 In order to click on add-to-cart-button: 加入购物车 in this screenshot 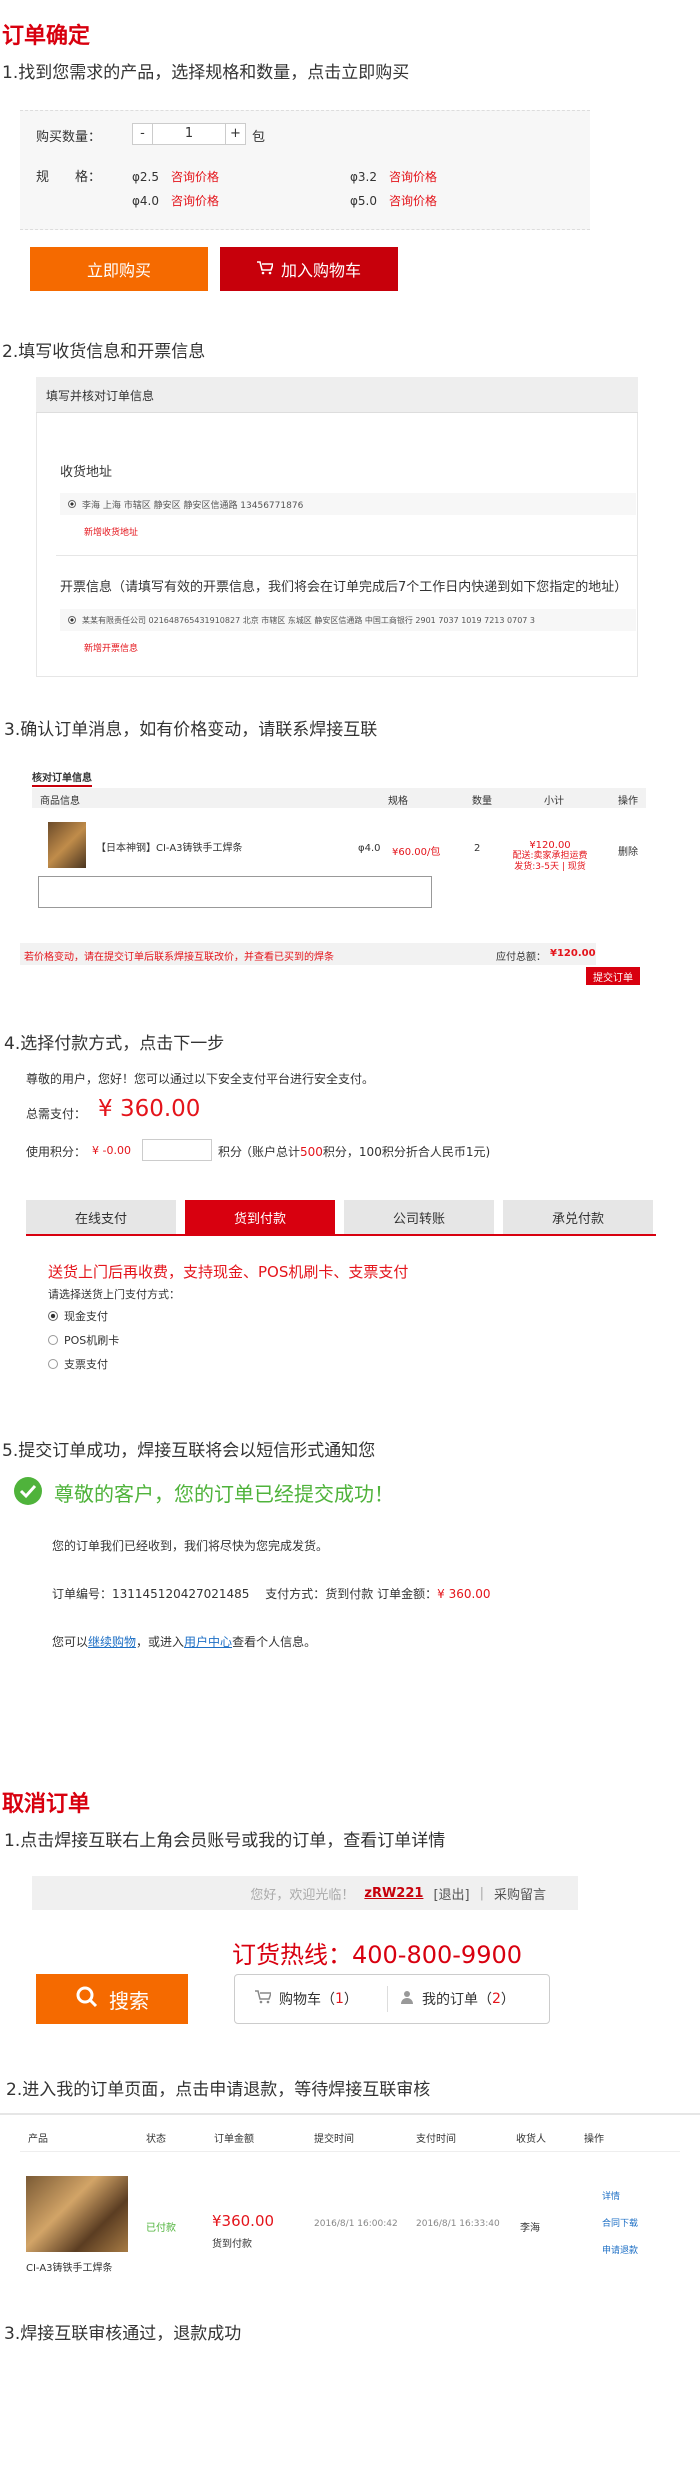, I will do `click(309, 269)`.